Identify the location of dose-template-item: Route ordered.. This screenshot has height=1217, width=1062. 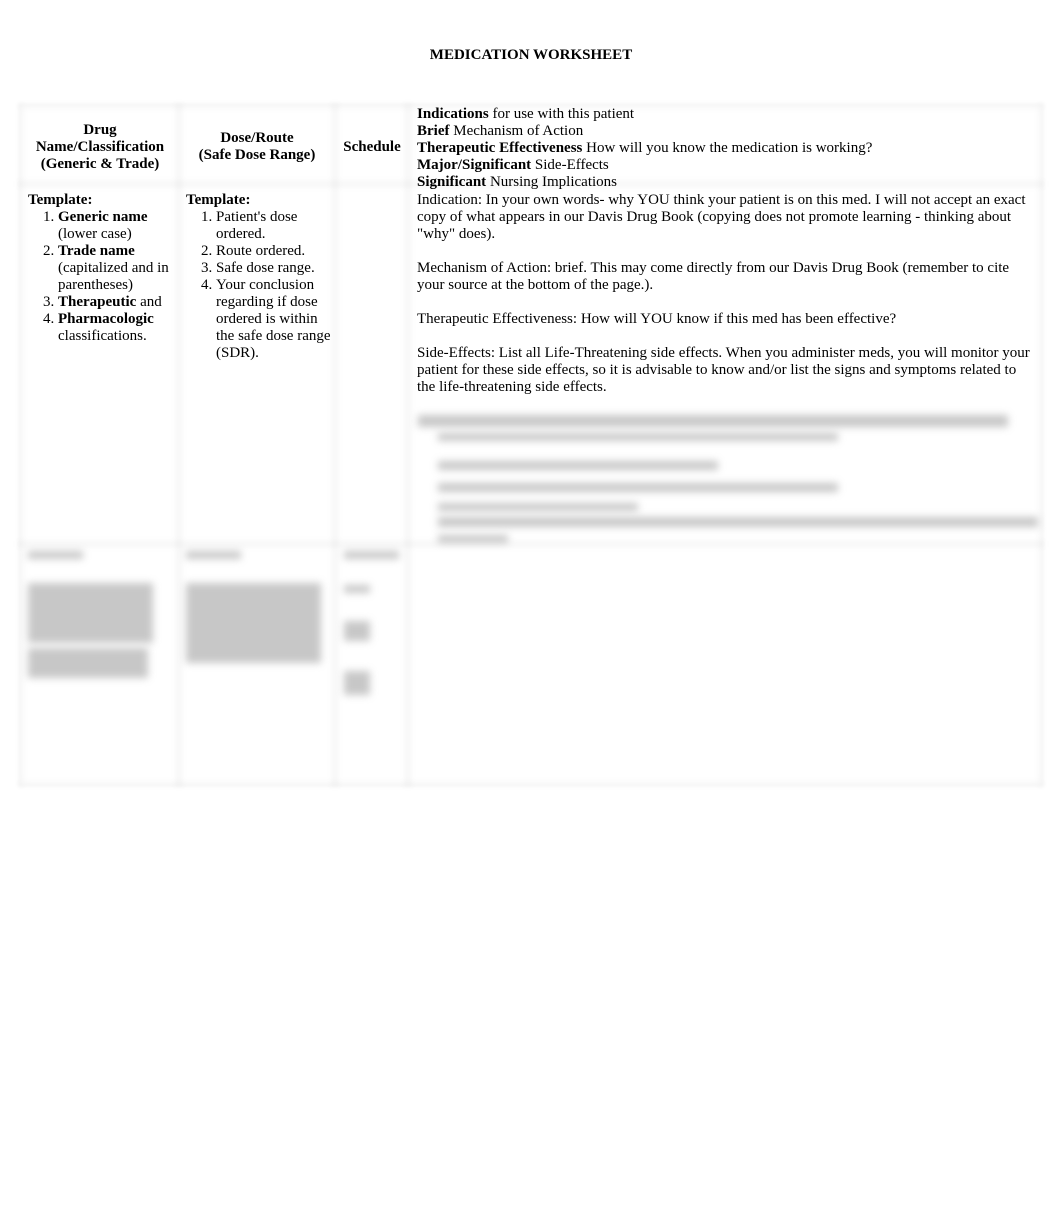
(275, 251).